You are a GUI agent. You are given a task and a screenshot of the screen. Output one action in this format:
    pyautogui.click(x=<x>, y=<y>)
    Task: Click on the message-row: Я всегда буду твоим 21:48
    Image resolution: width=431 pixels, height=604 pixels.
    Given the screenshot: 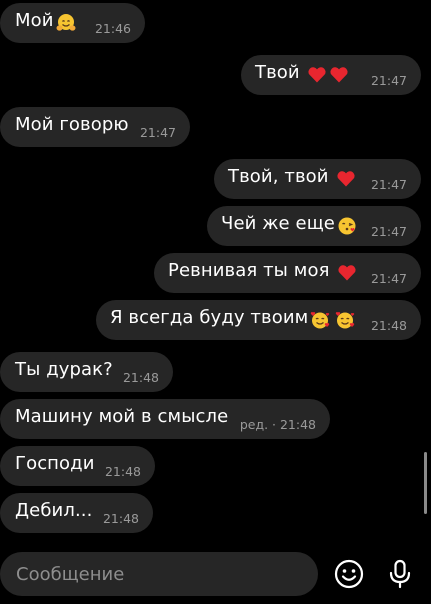 What is the action you would take?
    pyautogui.click(x=215, y=320)
    